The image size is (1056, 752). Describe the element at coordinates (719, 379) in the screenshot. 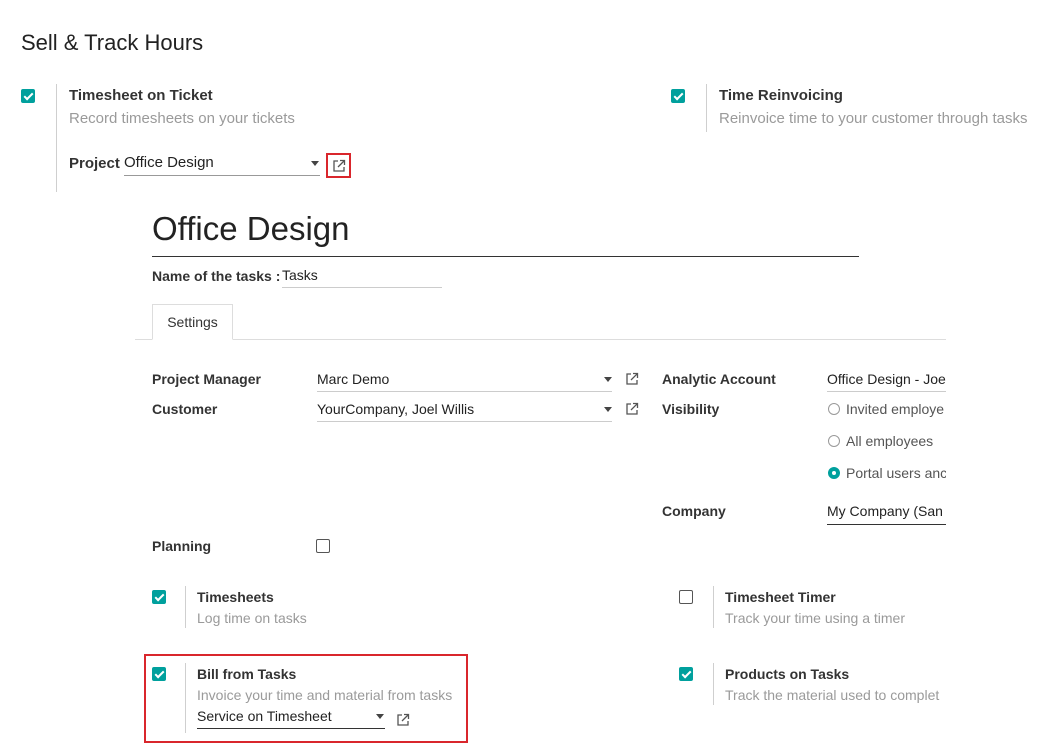

I see `analytic-account-label: Analytic Account` at that location.